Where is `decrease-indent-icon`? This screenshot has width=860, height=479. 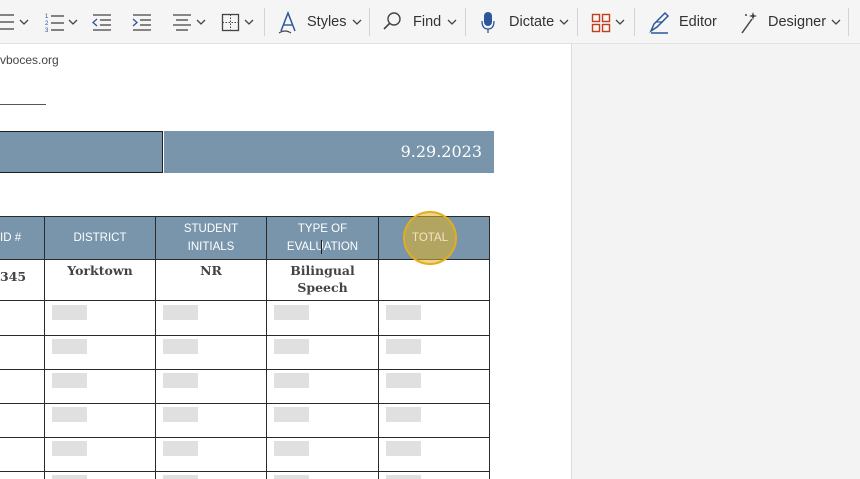 decrease-indent-icon is located at coordinates (101, 22).